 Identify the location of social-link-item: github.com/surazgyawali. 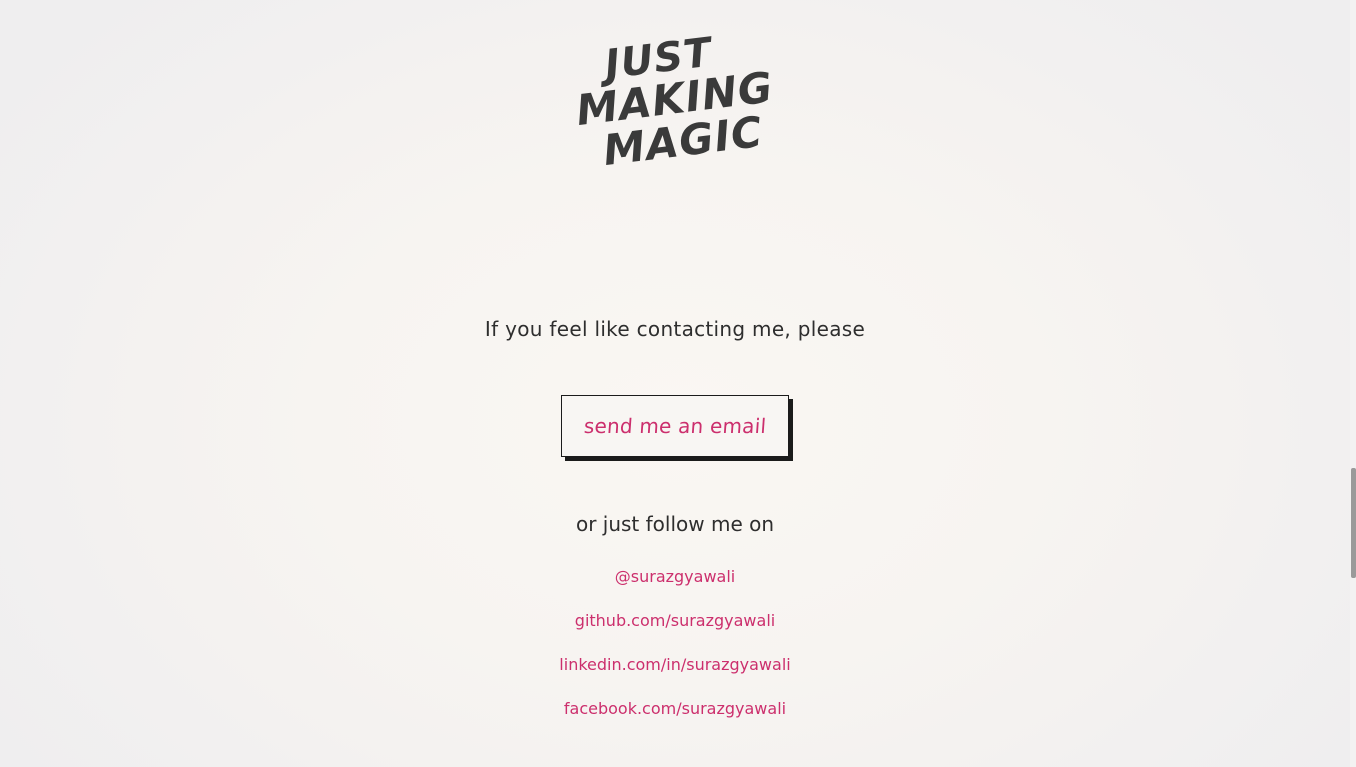
(675, 629).